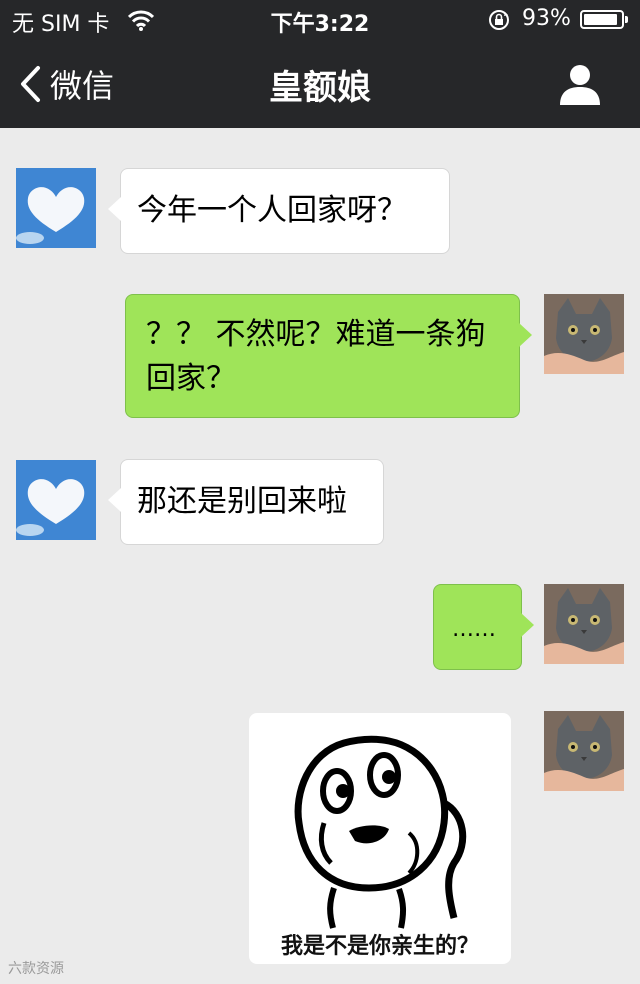  I want to click on contact-profile-icon, so click(580, 84).